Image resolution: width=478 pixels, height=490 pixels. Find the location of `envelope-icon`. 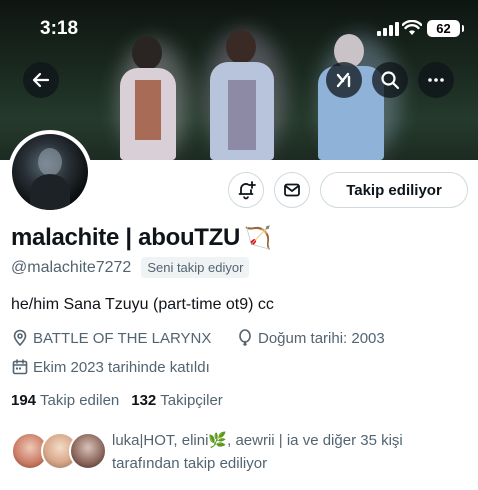

envelope-icon is located at coordinates (292, 190).